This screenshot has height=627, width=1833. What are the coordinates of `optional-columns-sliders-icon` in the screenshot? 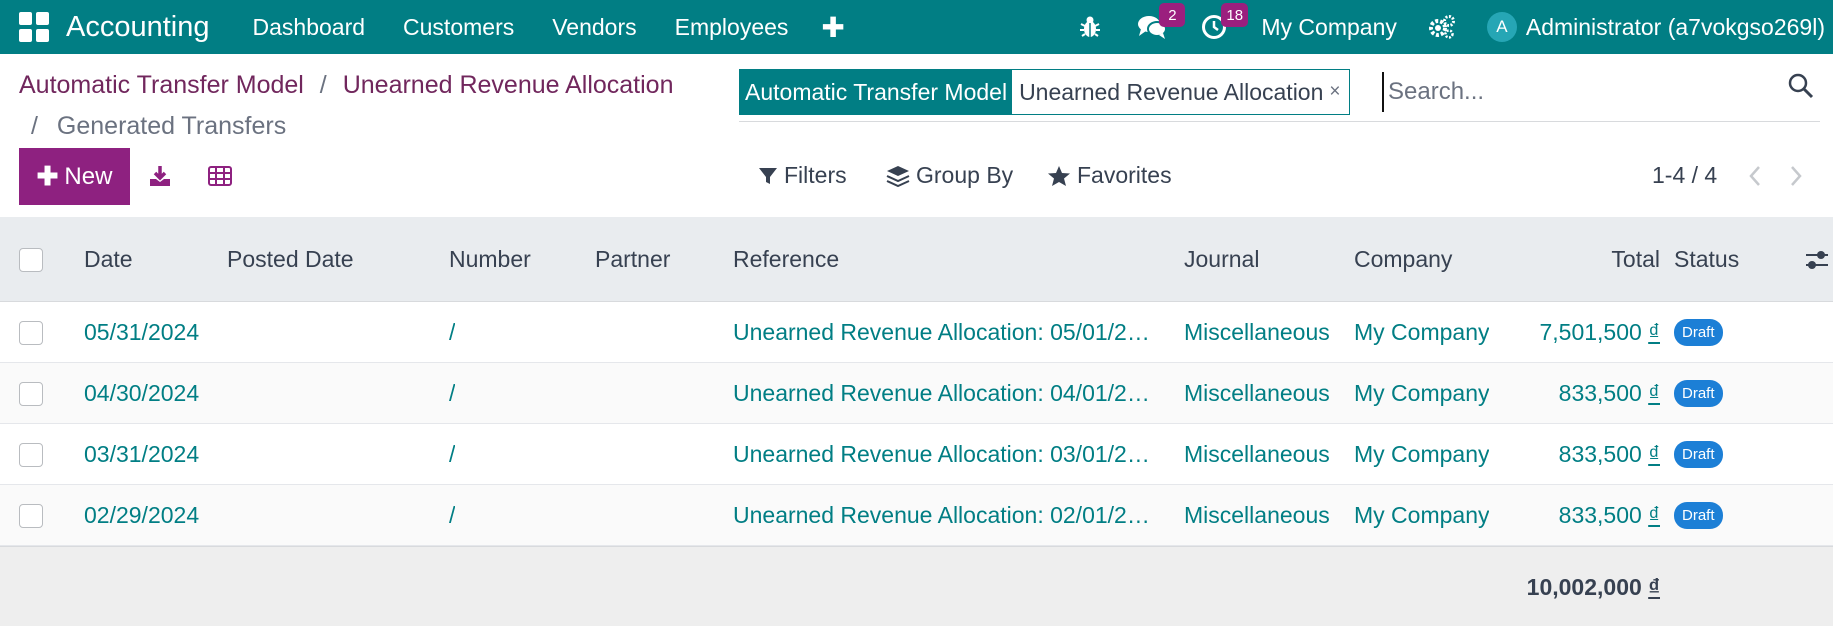 It's located at (1817, 259).